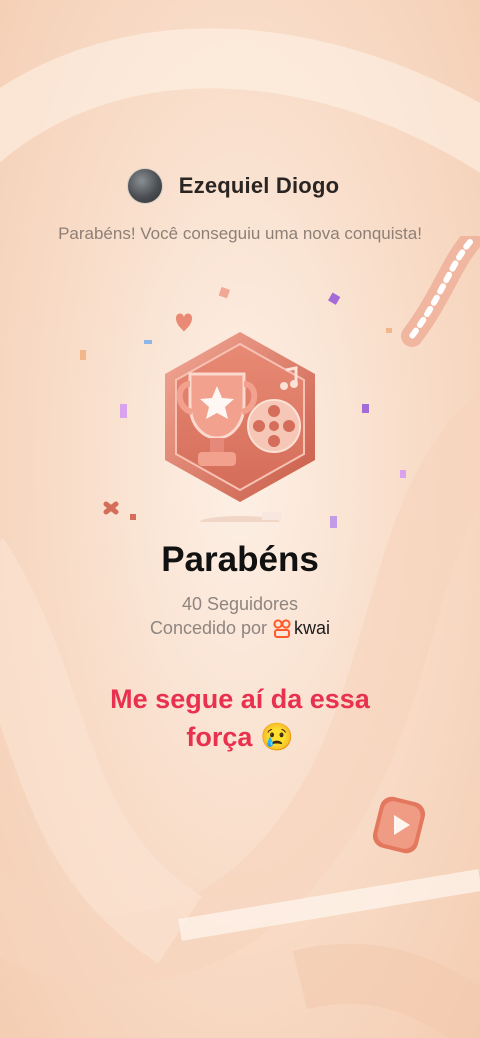 This screenshot has height=1038, width=480. I want to click on granted-by-label: Concedido por, so click(208, 628).